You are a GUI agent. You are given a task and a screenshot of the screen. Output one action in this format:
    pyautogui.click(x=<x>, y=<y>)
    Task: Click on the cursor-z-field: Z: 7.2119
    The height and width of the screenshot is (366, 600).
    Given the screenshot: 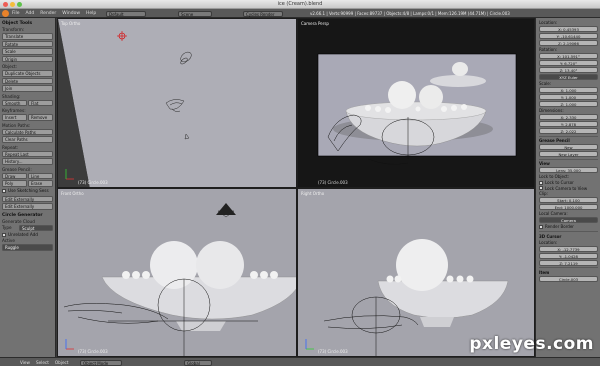 What is the action you would take?
    pyautogui.click(x=568, y=262)
    